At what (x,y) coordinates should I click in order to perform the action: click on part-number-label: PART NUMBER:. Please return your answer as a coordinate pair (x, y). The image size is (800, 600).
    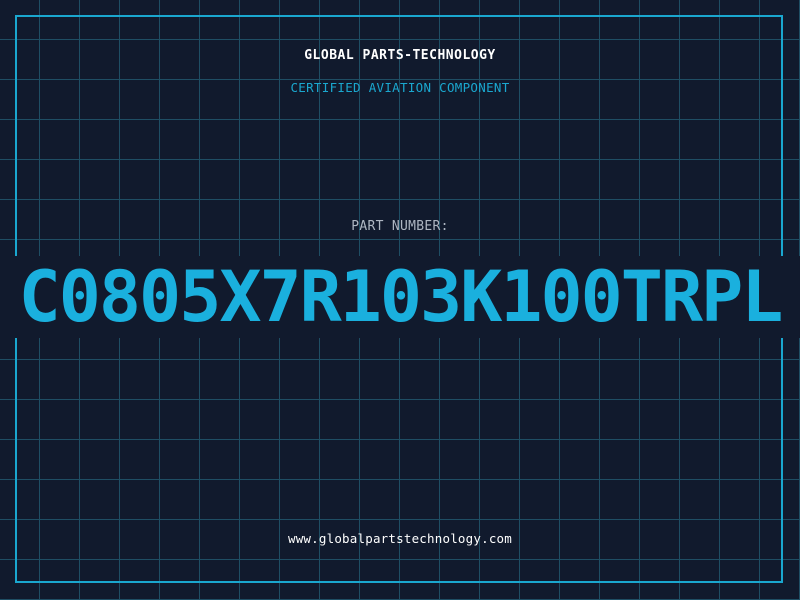
    Looking at the image, I should click on (400, 226).